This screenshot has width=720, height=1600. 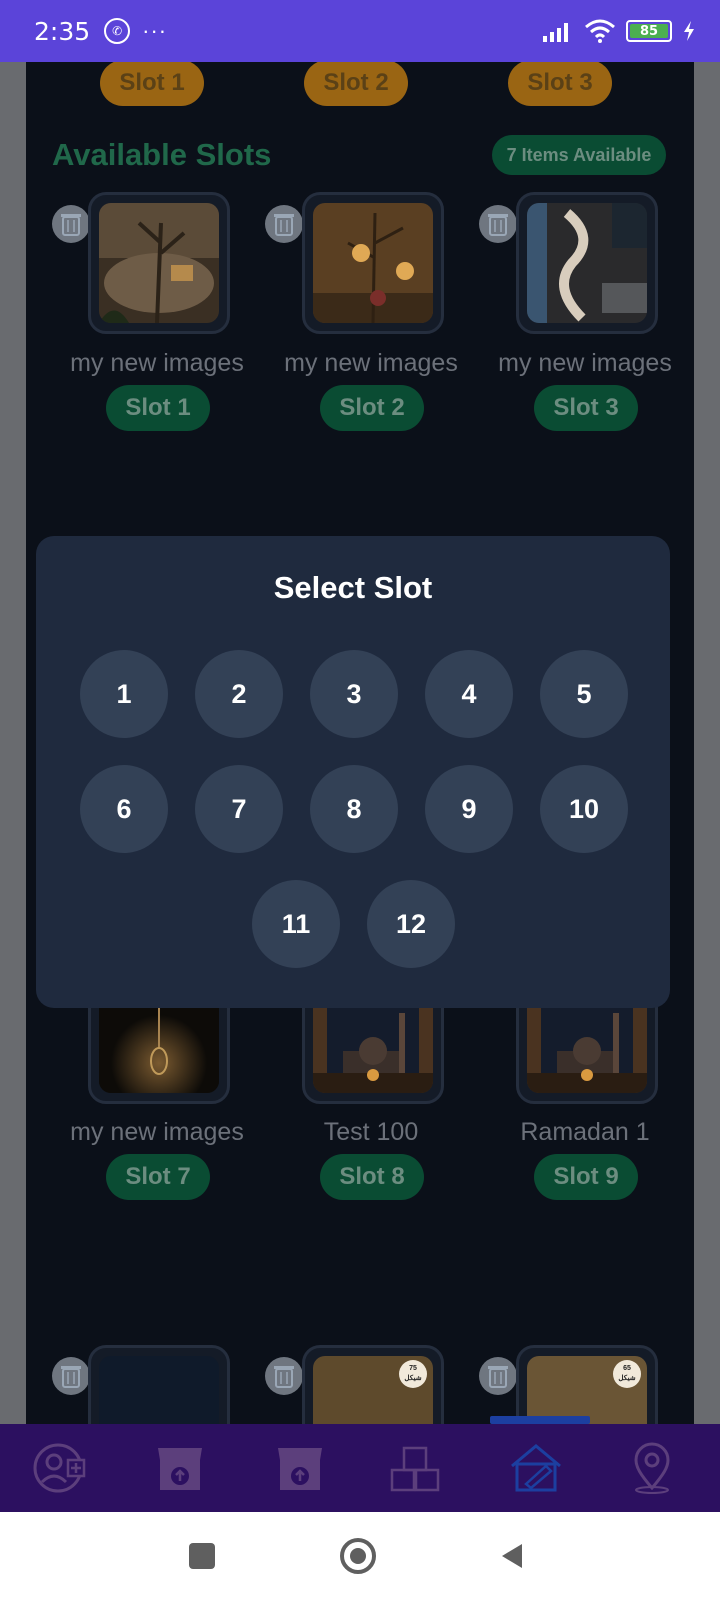 What do you see at coordinates (372, 1177) in the screenshot?
I see `slot-badge: Slot 8` at bounding box center [372, 1177].